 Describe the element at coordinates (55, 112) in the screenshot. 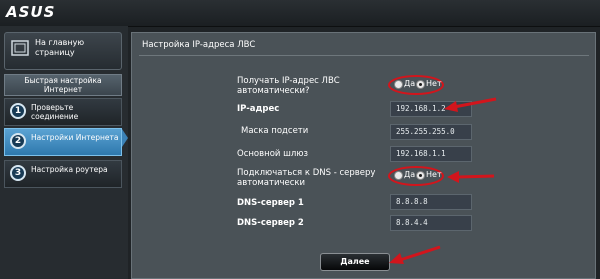

I see `step-label: Проверьте соединение` at that location.